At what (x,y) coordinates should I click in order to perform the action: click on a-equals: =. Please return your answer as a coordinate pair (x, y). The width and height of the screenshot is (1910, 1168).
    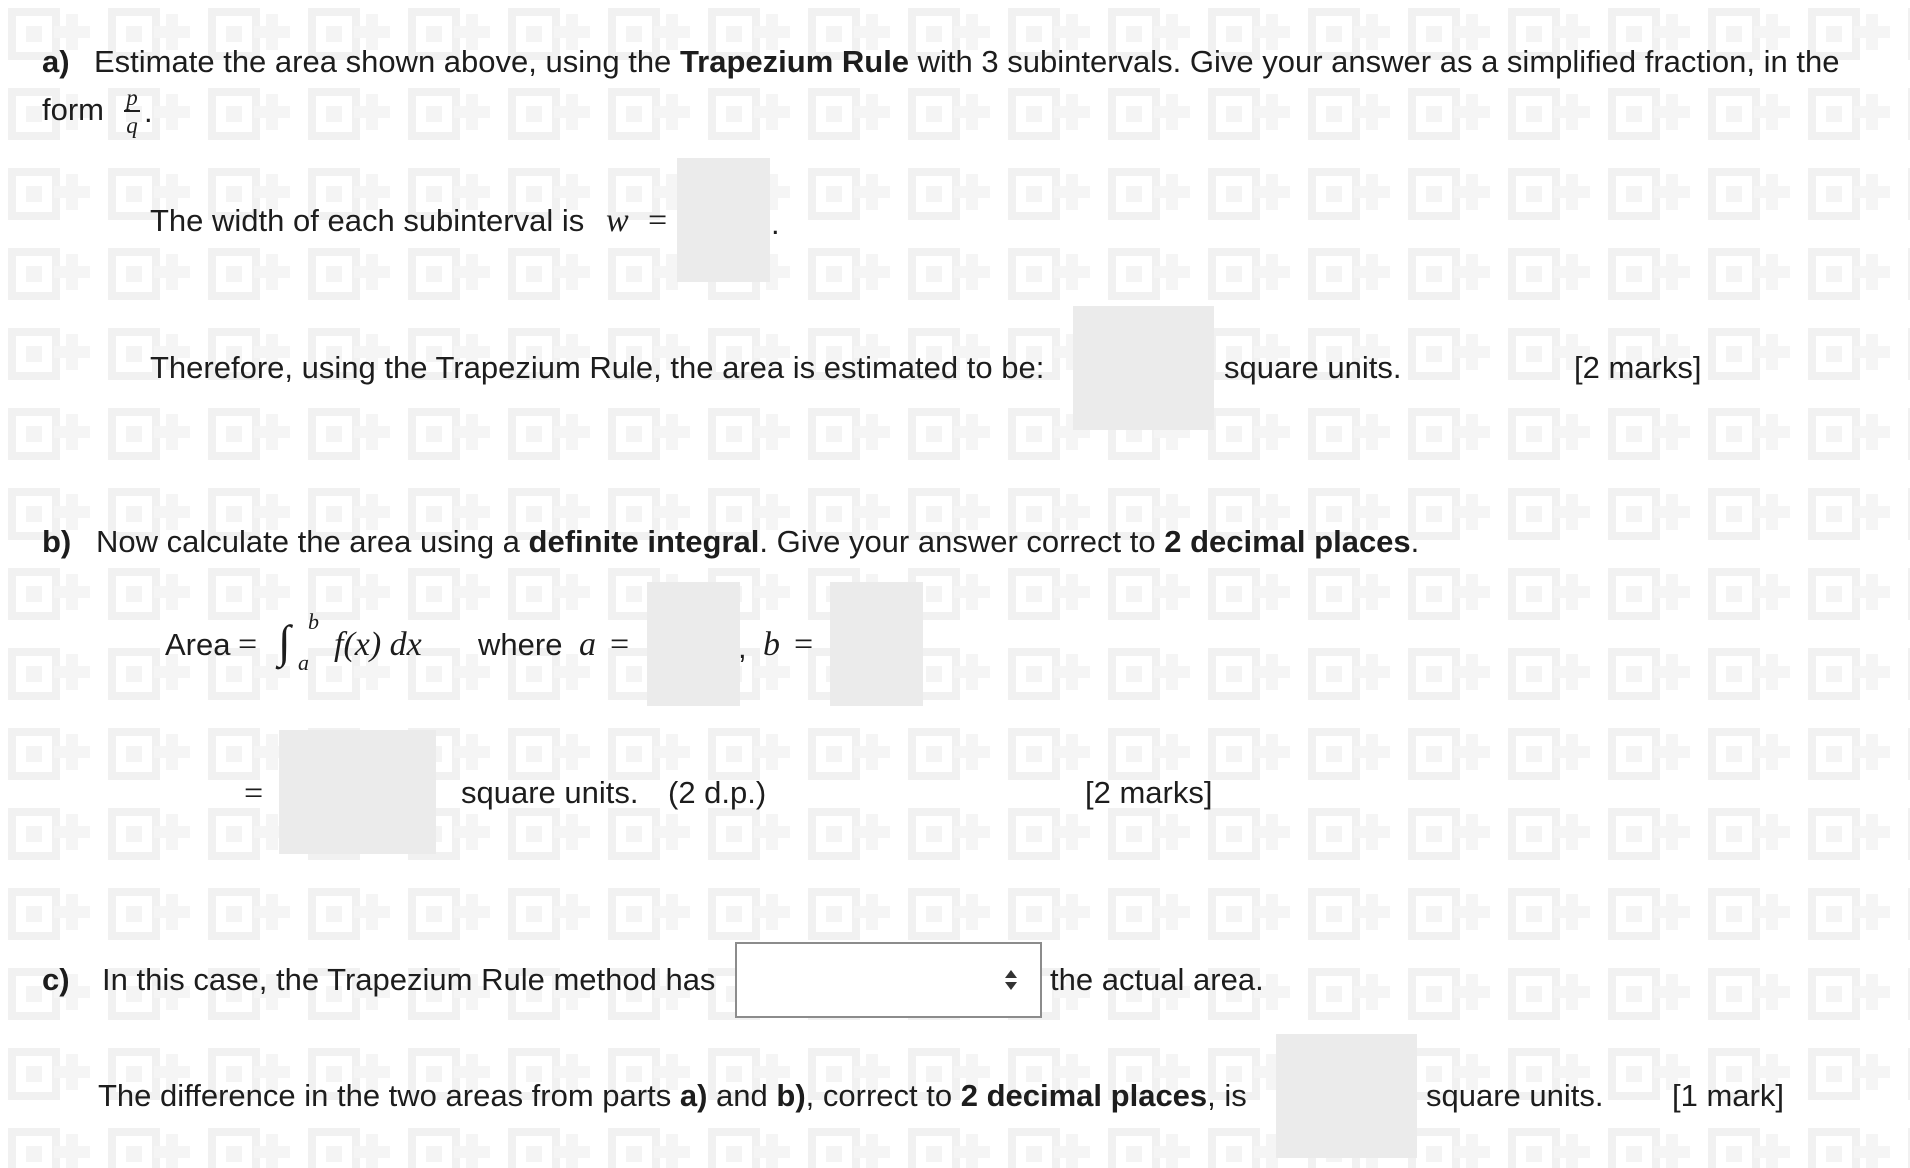
    Looking at the image, I should click on (620, 644).